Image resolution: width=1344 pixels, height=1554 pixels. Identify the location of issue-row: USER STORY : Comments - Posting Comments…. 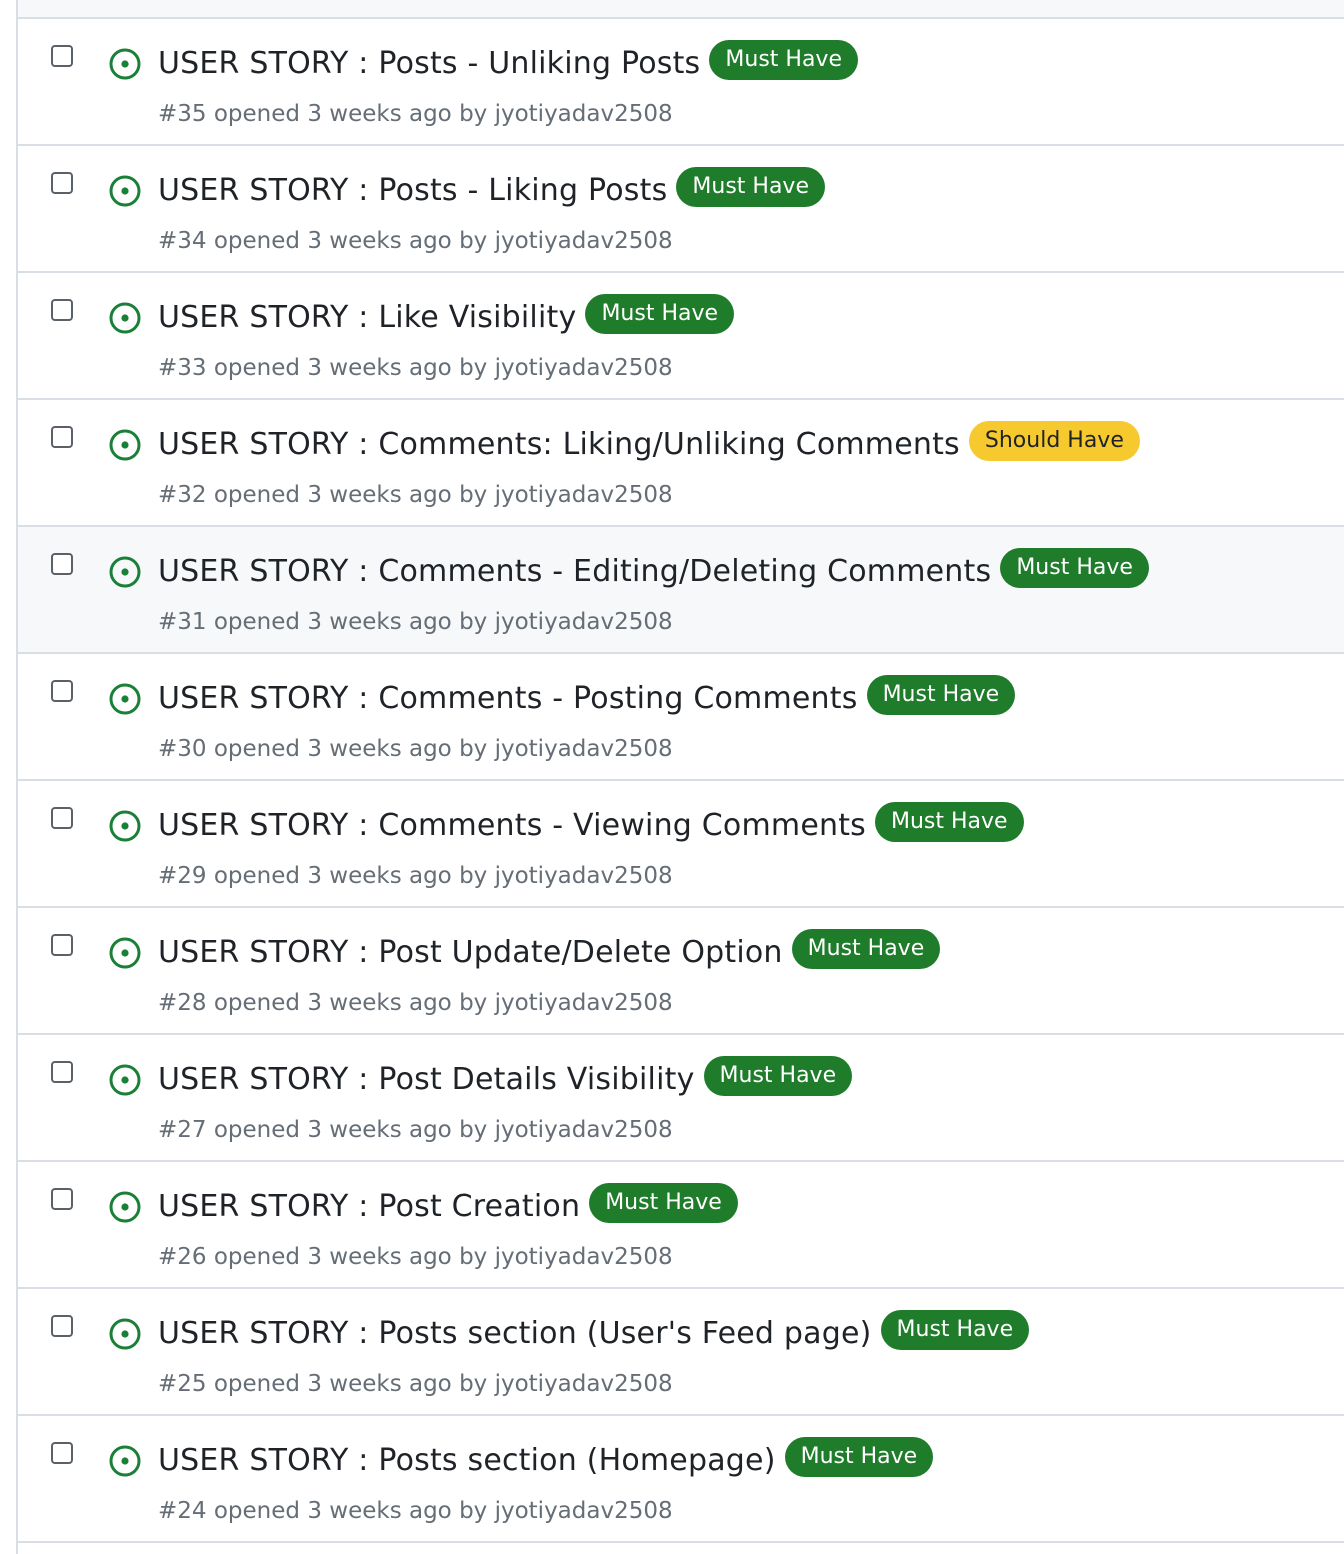
(681, 717).